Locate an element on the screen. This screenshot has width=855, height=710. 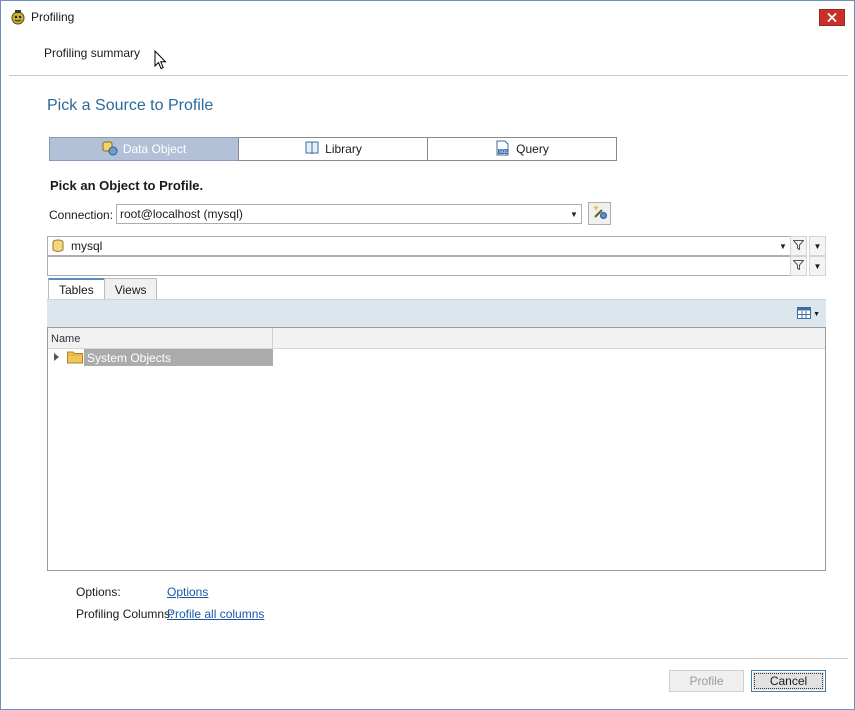
grid-header: Name is located at coordinates (436, 338).